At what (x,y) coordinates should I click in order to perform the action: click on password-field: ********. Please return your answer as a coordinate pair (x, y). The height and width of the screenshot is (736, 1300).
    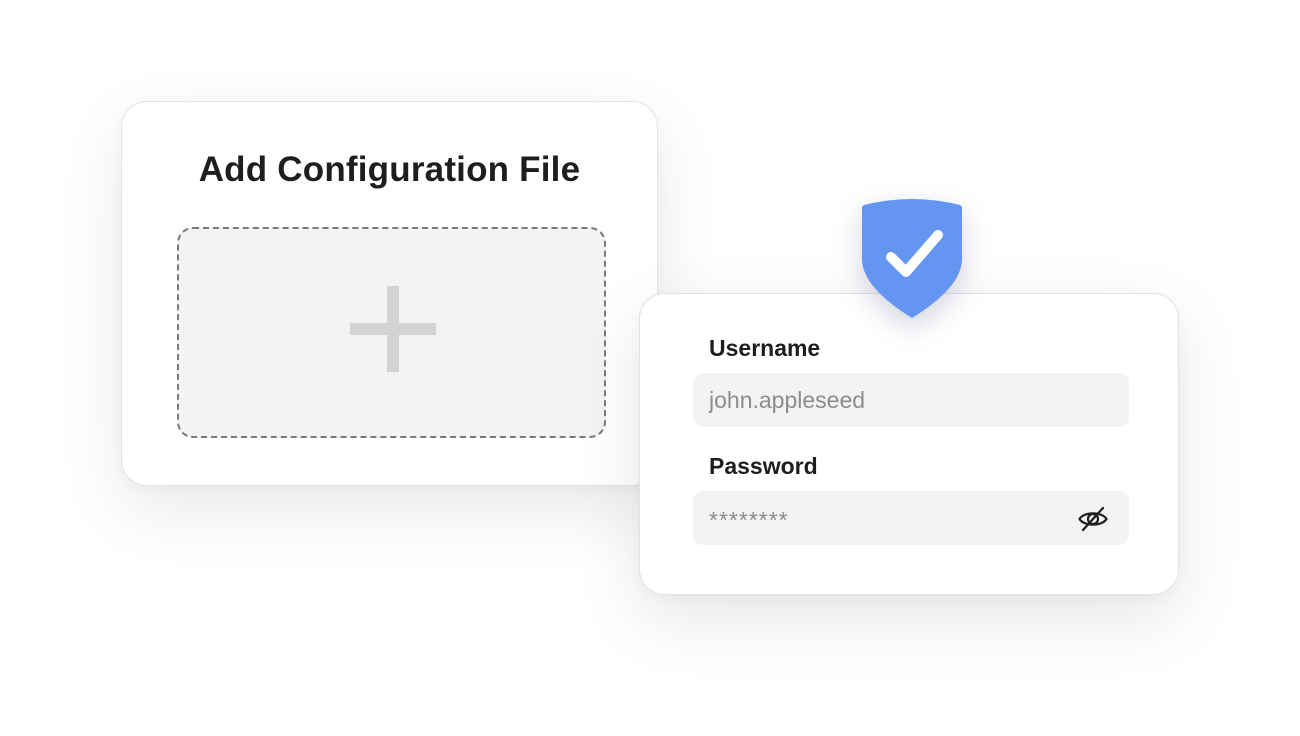
    Looking at the image, I should click on (911, 518).